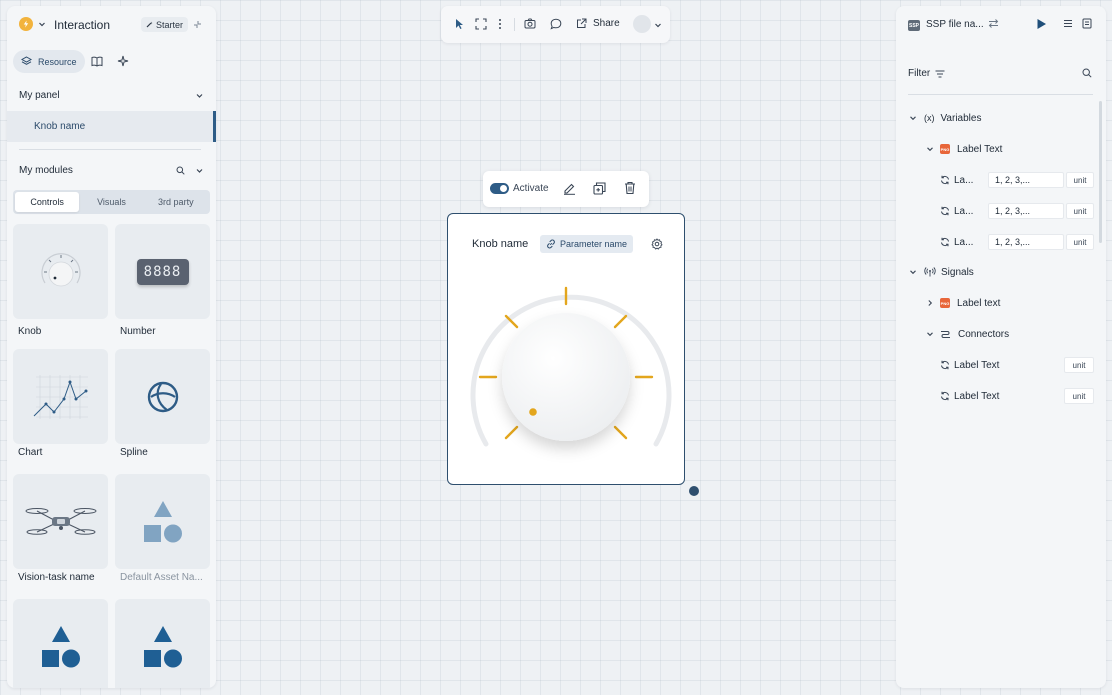 Image resolution: width=1112 pixels, height=695 pixels. Describe the element at coordinates (459, 24) in the screenshot. I see `pointer-icon` at that location.